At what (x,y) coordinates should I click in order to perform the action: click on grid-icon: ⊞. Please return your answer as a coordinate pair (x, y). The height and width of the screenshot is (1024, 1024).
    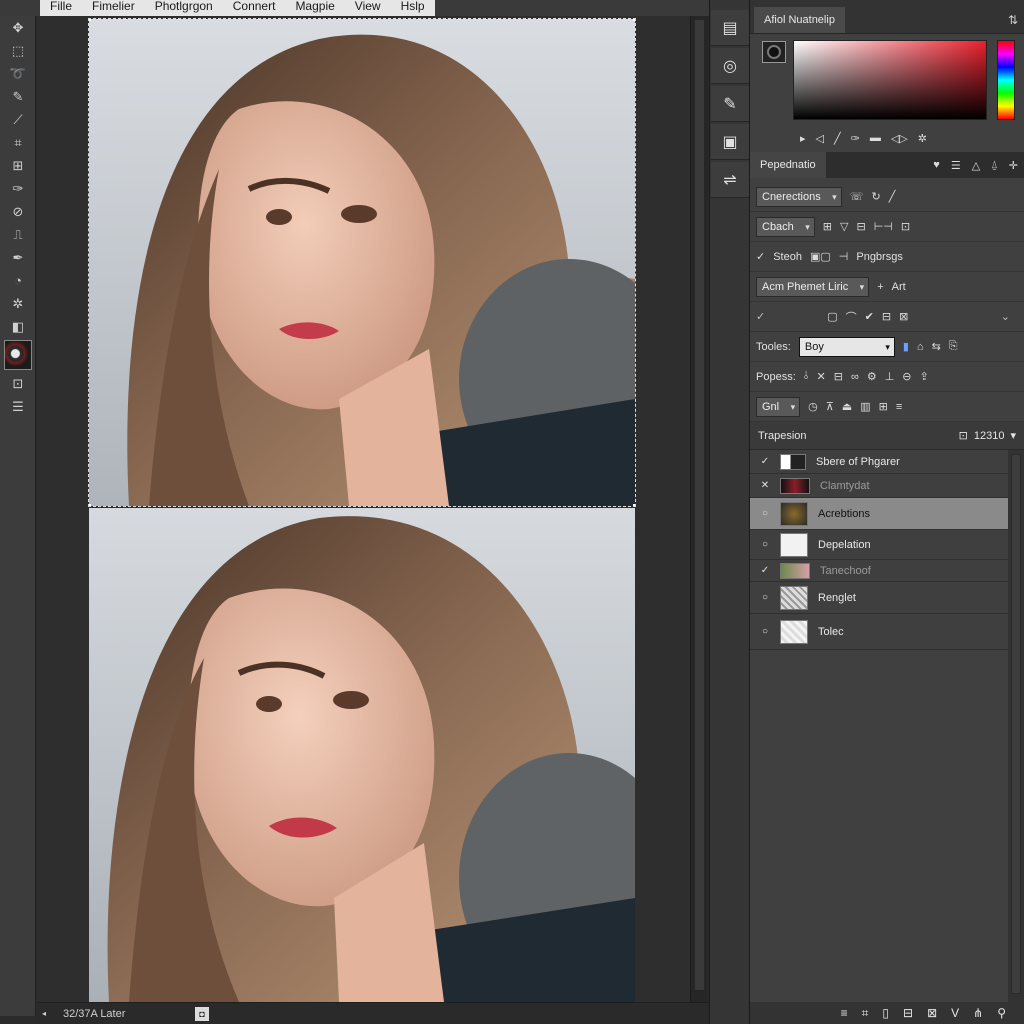
    Looking at the image, I should click on (827, 226).